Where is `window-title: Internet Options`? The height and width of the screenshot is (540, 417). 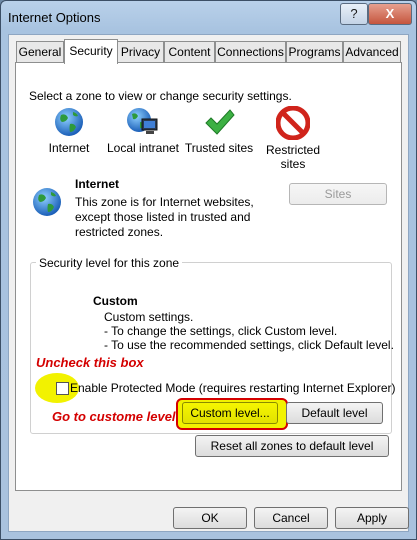 window-title: Internet Options is located at coordinates (54, 17).